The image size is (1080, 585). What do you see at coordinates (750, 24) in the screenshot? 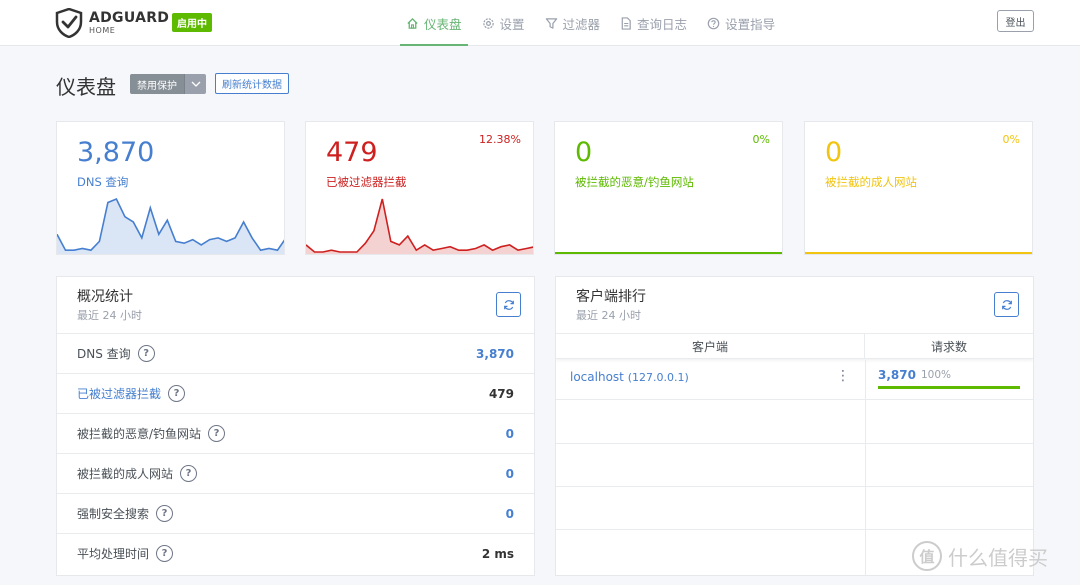
I see `nav-setup-guide-label: 设置指导` at bounding box center [750, 24].